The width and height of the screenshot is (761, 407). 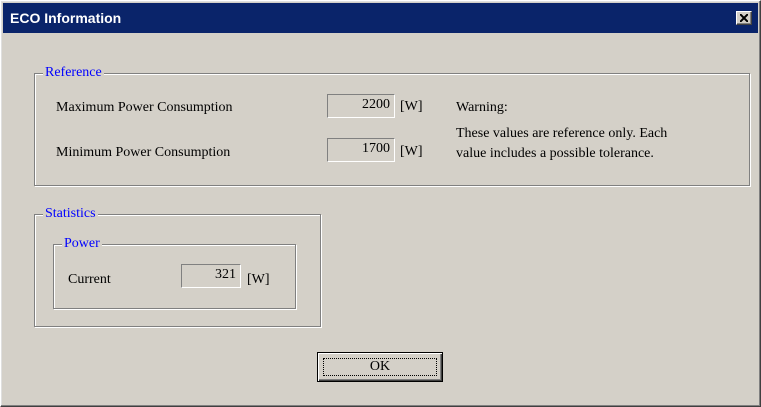 I want to click on reference-legend: Reference, so click(x=73, y=73).